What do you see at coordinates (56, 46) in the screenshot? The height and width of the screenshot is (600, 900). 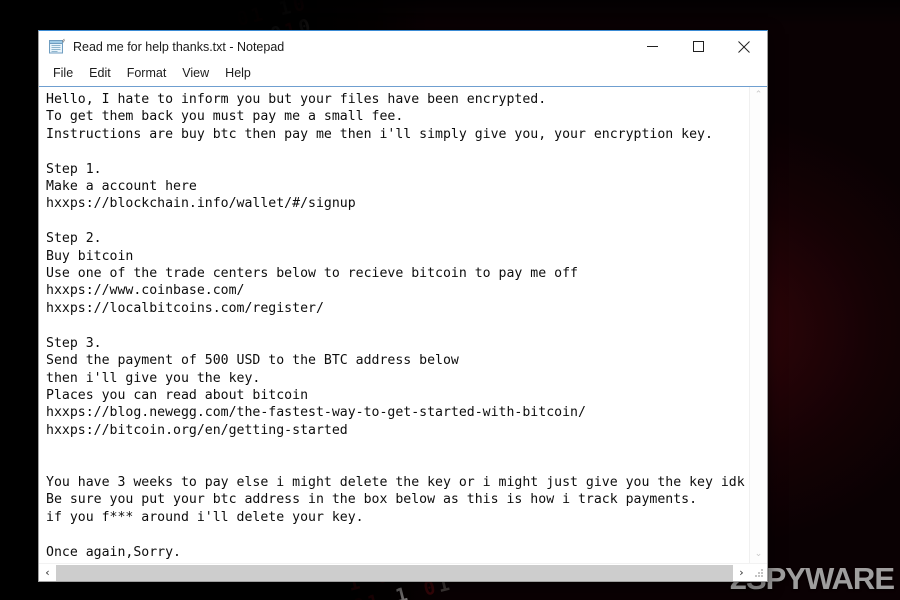 I see `notepad-icon` at bounding box center [56, 46].